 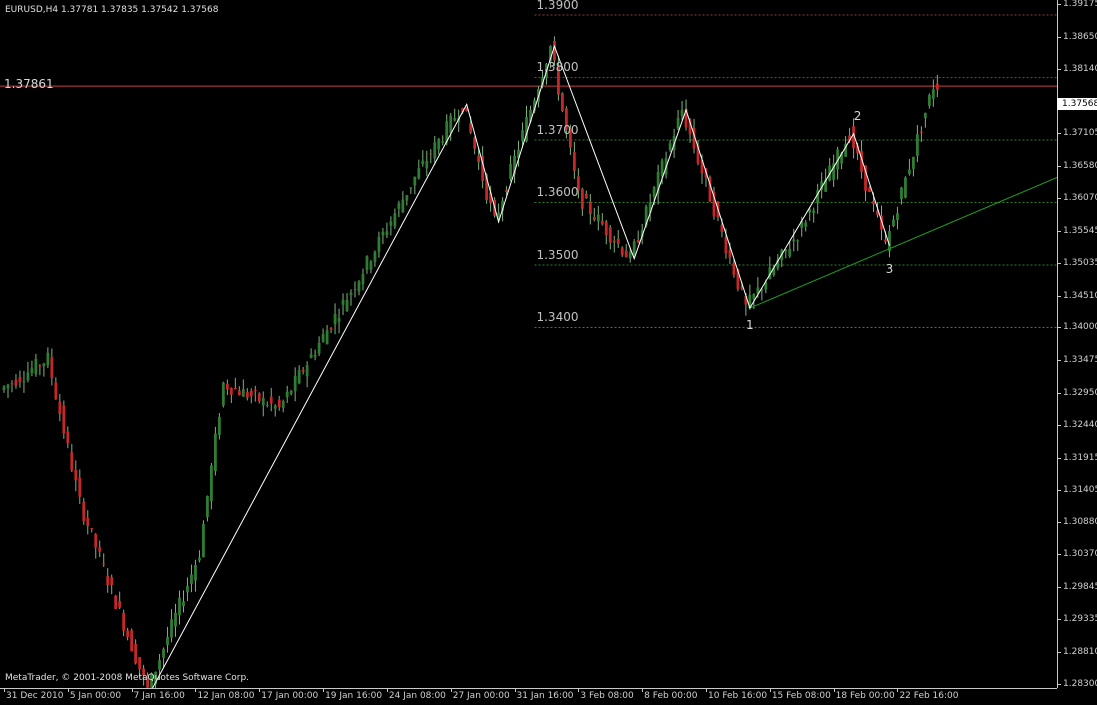 What do you see at coordinates (750, 324) in the screenshot?
I see `wave-label: 1` at bounding box center [750, 324].